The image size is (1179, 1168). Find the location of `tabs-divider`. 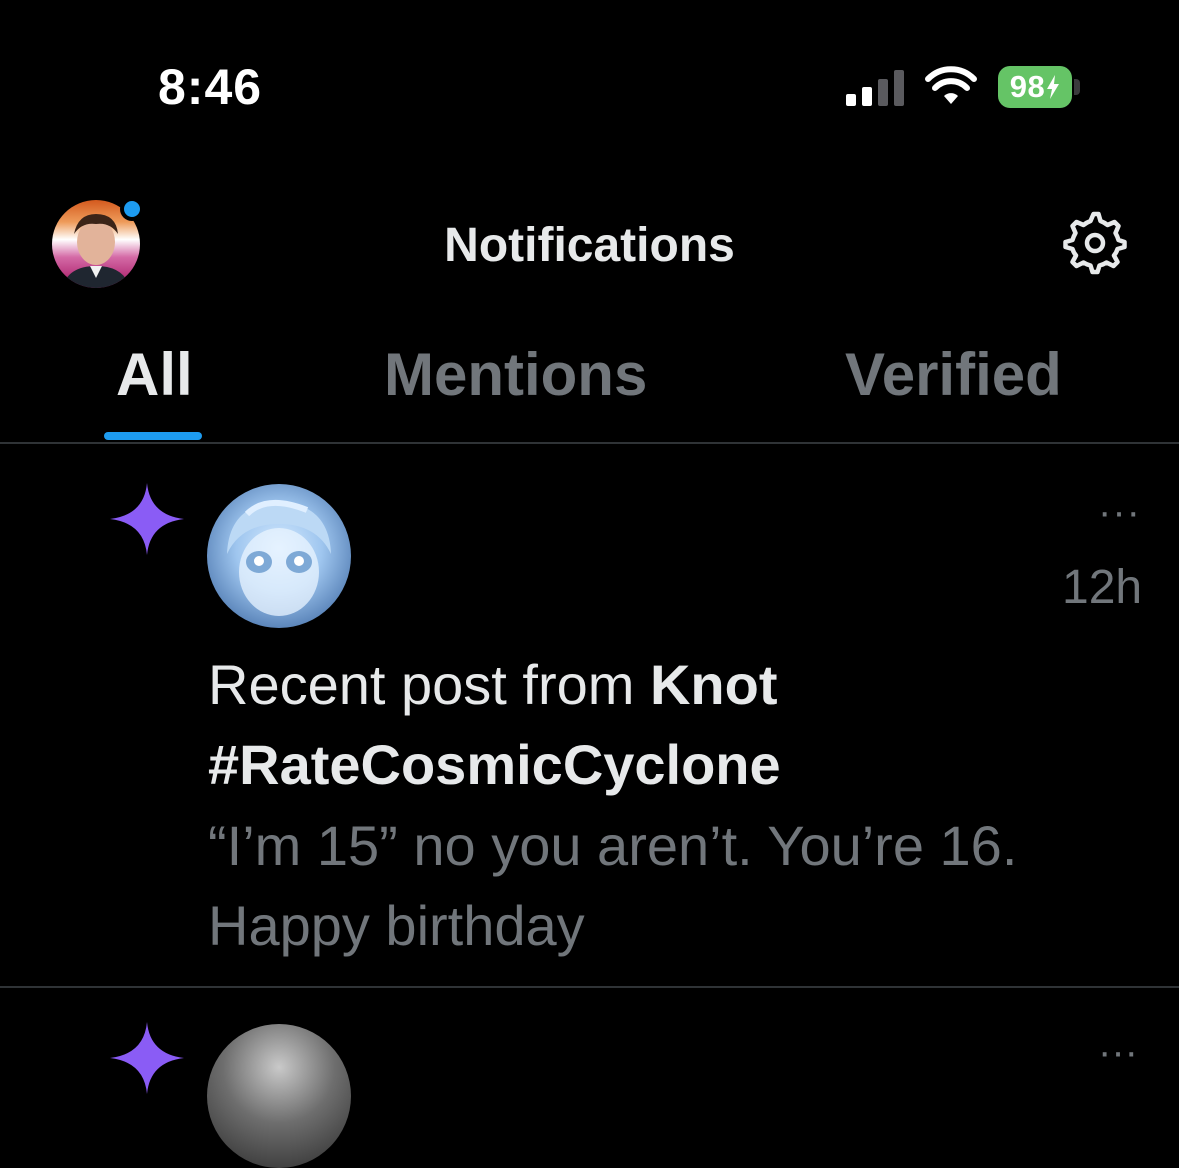

tabs-divider is located at coordinates (589, 443).